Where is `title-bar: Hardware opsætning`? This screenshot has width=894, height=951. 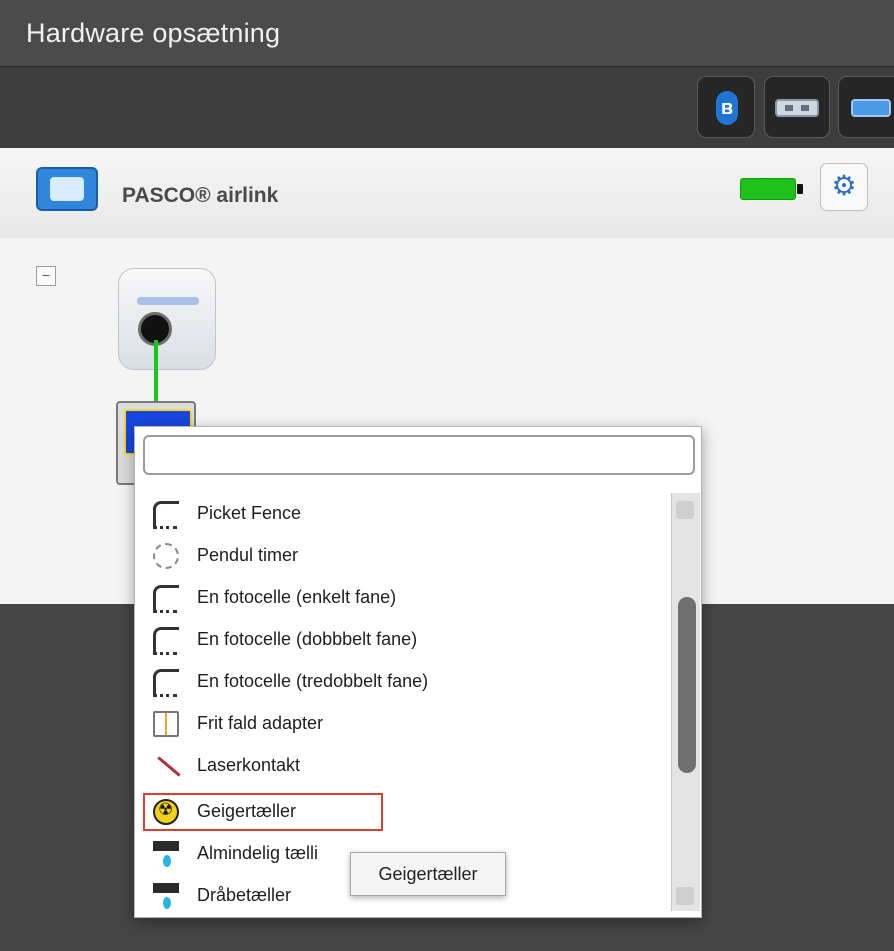 title-bar: Hardware opsætning is located at coordinates (447, 33).